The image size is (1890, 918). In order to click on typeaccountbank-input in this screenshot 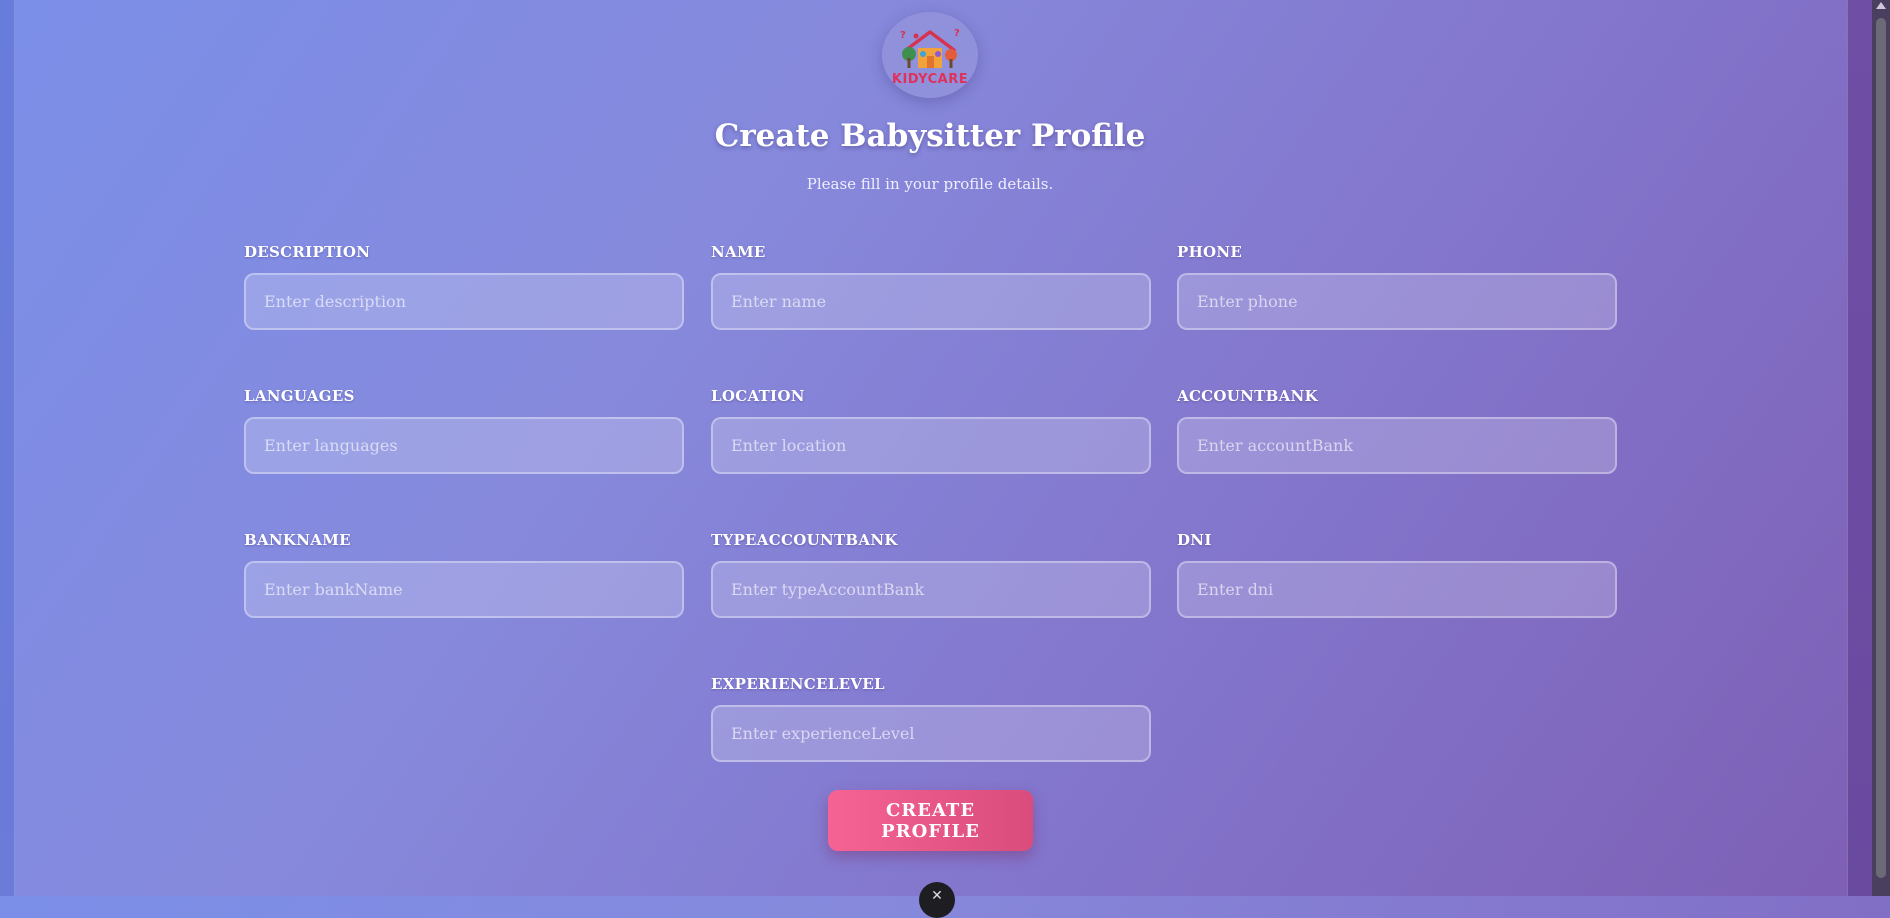, I will do `click(931, 589)`.